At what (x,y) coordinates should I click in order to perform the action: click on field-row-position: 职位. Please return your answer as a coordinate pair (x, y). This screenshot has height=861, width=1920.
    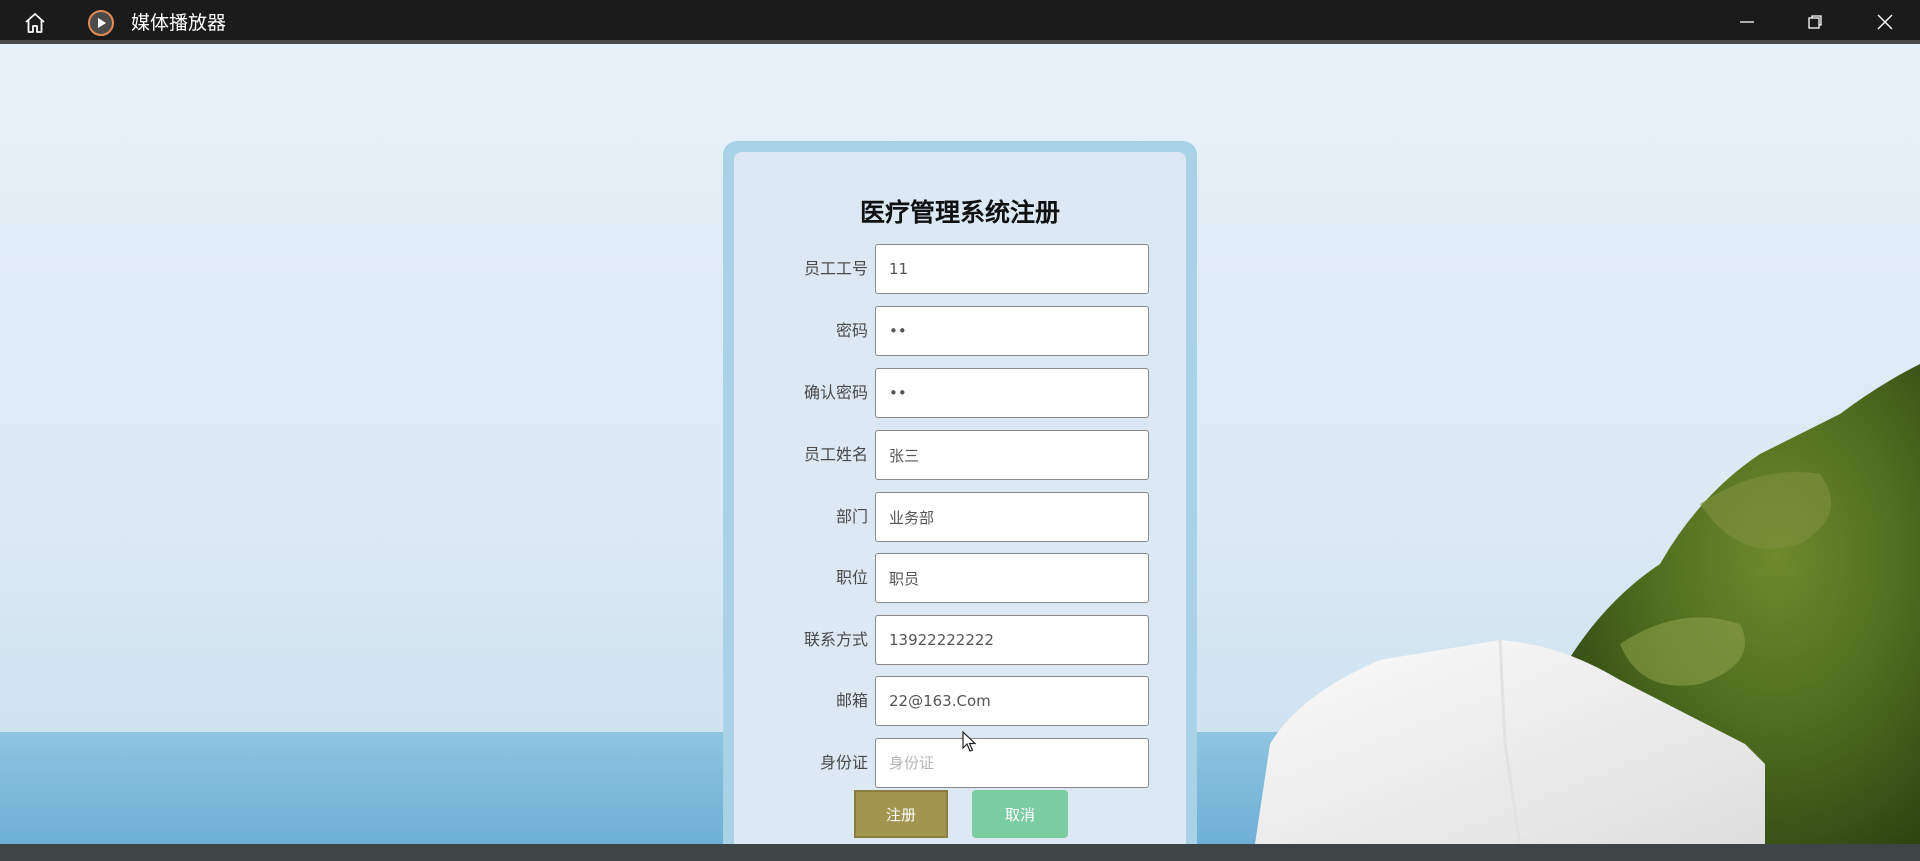
    Looking at the image, I should click on (960, 578).